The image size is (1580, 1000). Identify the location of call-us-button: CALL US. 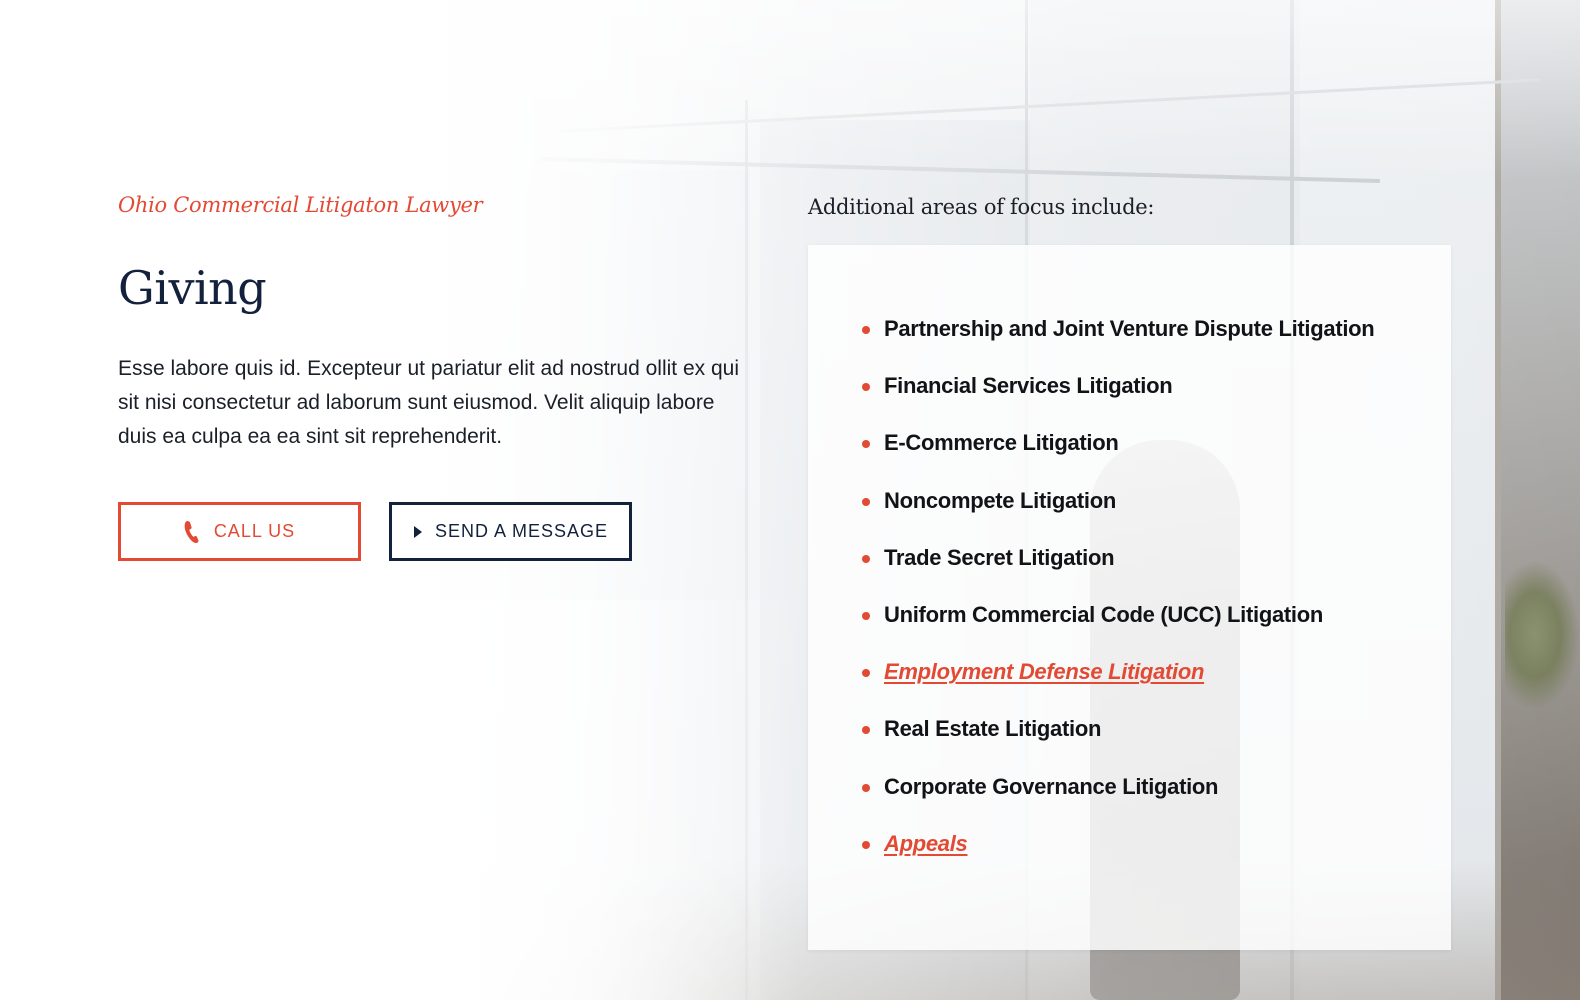
(239, 531).